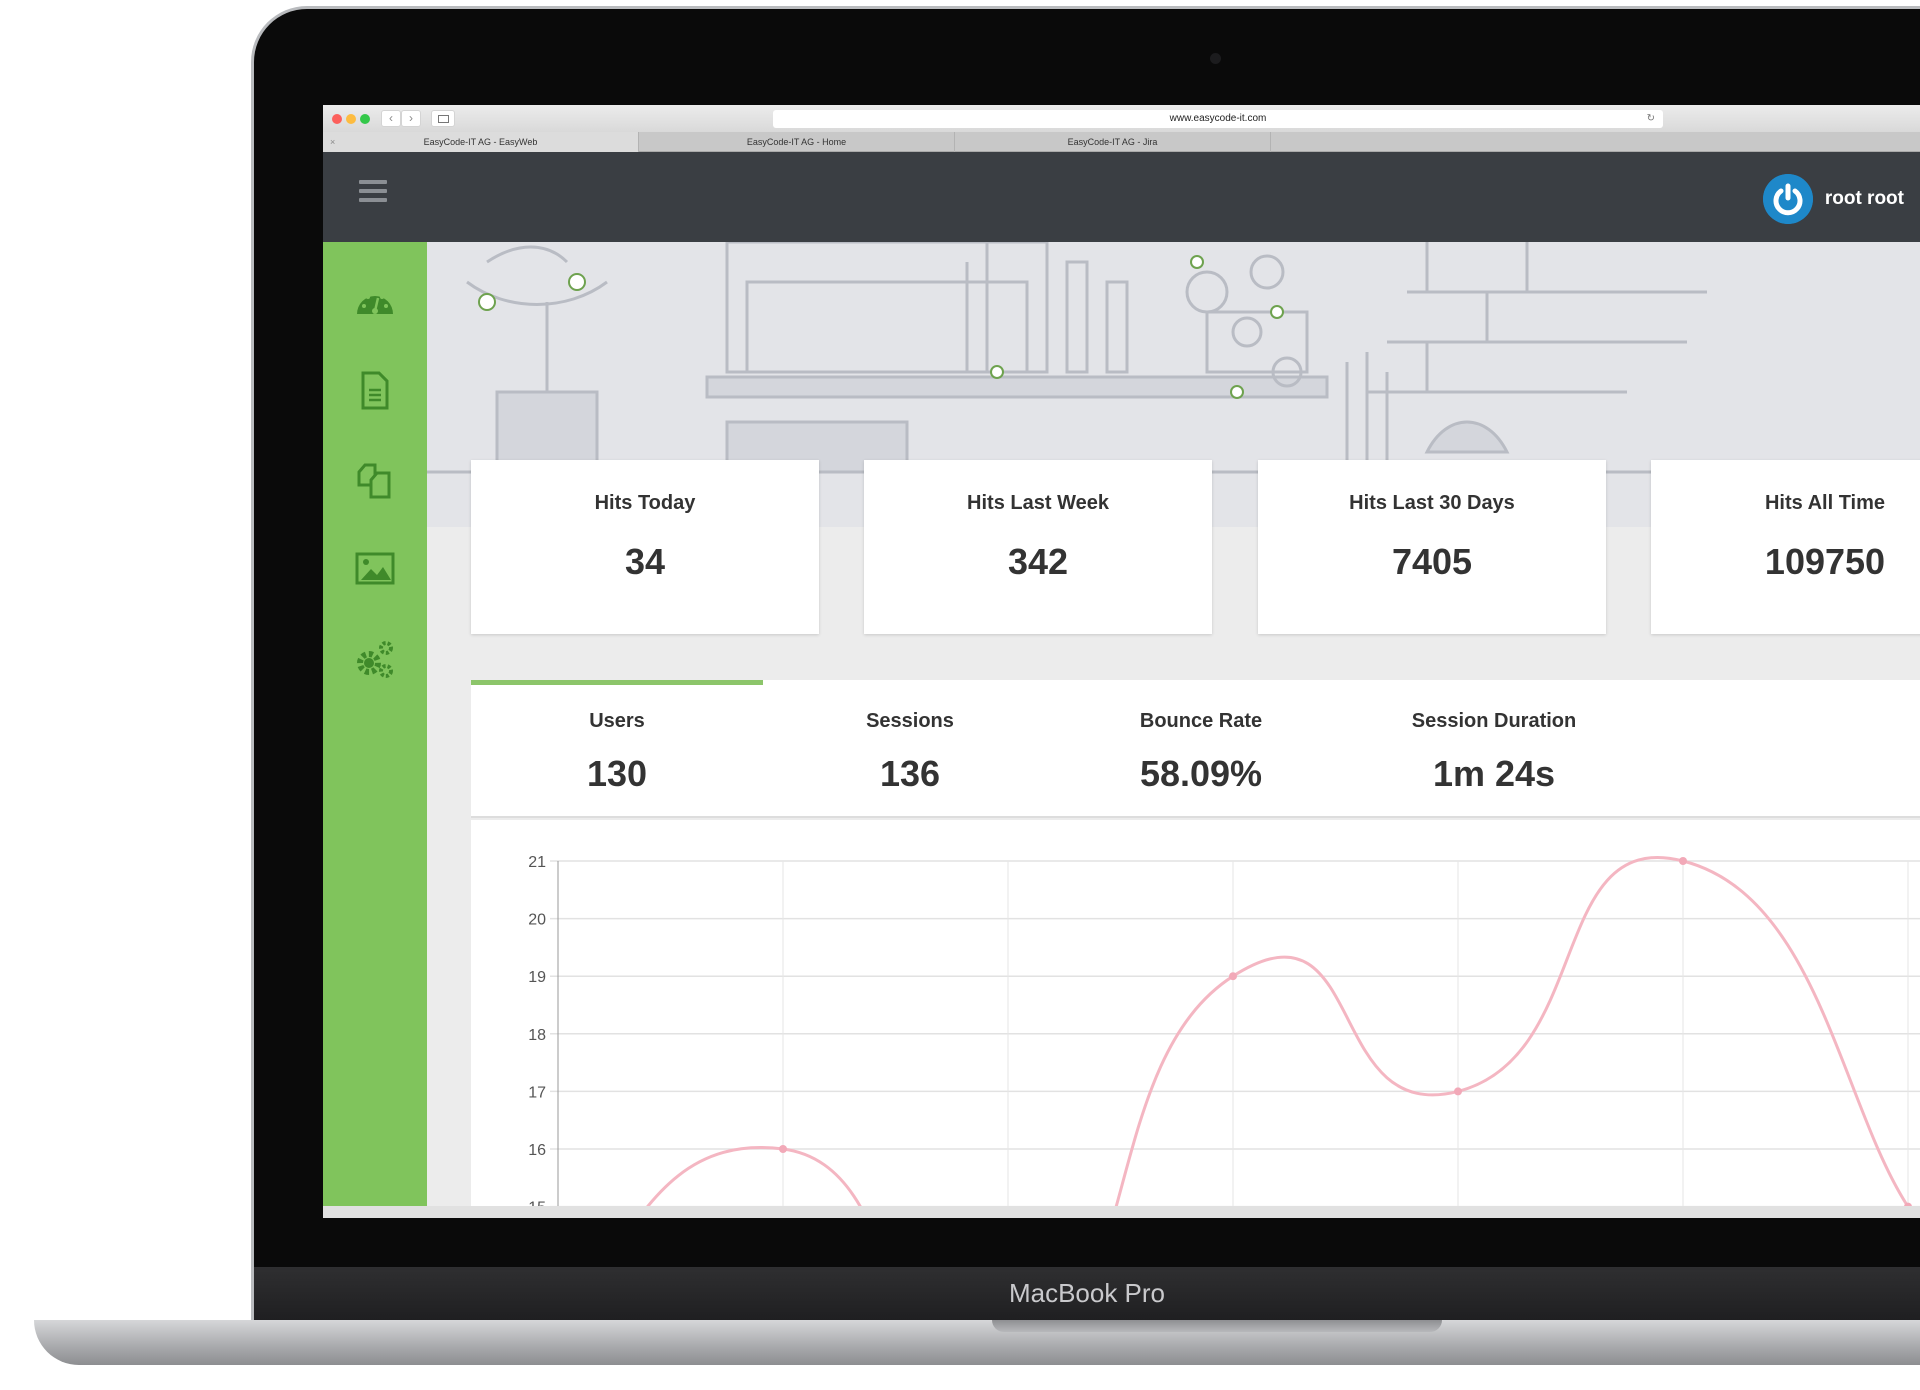  What do you see at coordinates (910, 773) in the screenshot?
I see `stat-value: 136` at bounding box center [910, 773].